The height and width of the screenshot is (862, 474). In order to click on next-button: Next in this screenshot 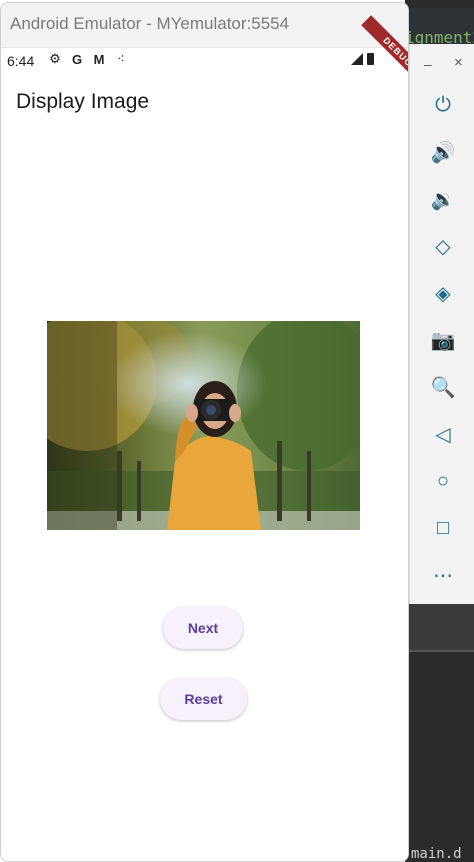, I will do `click(203, 628)`.